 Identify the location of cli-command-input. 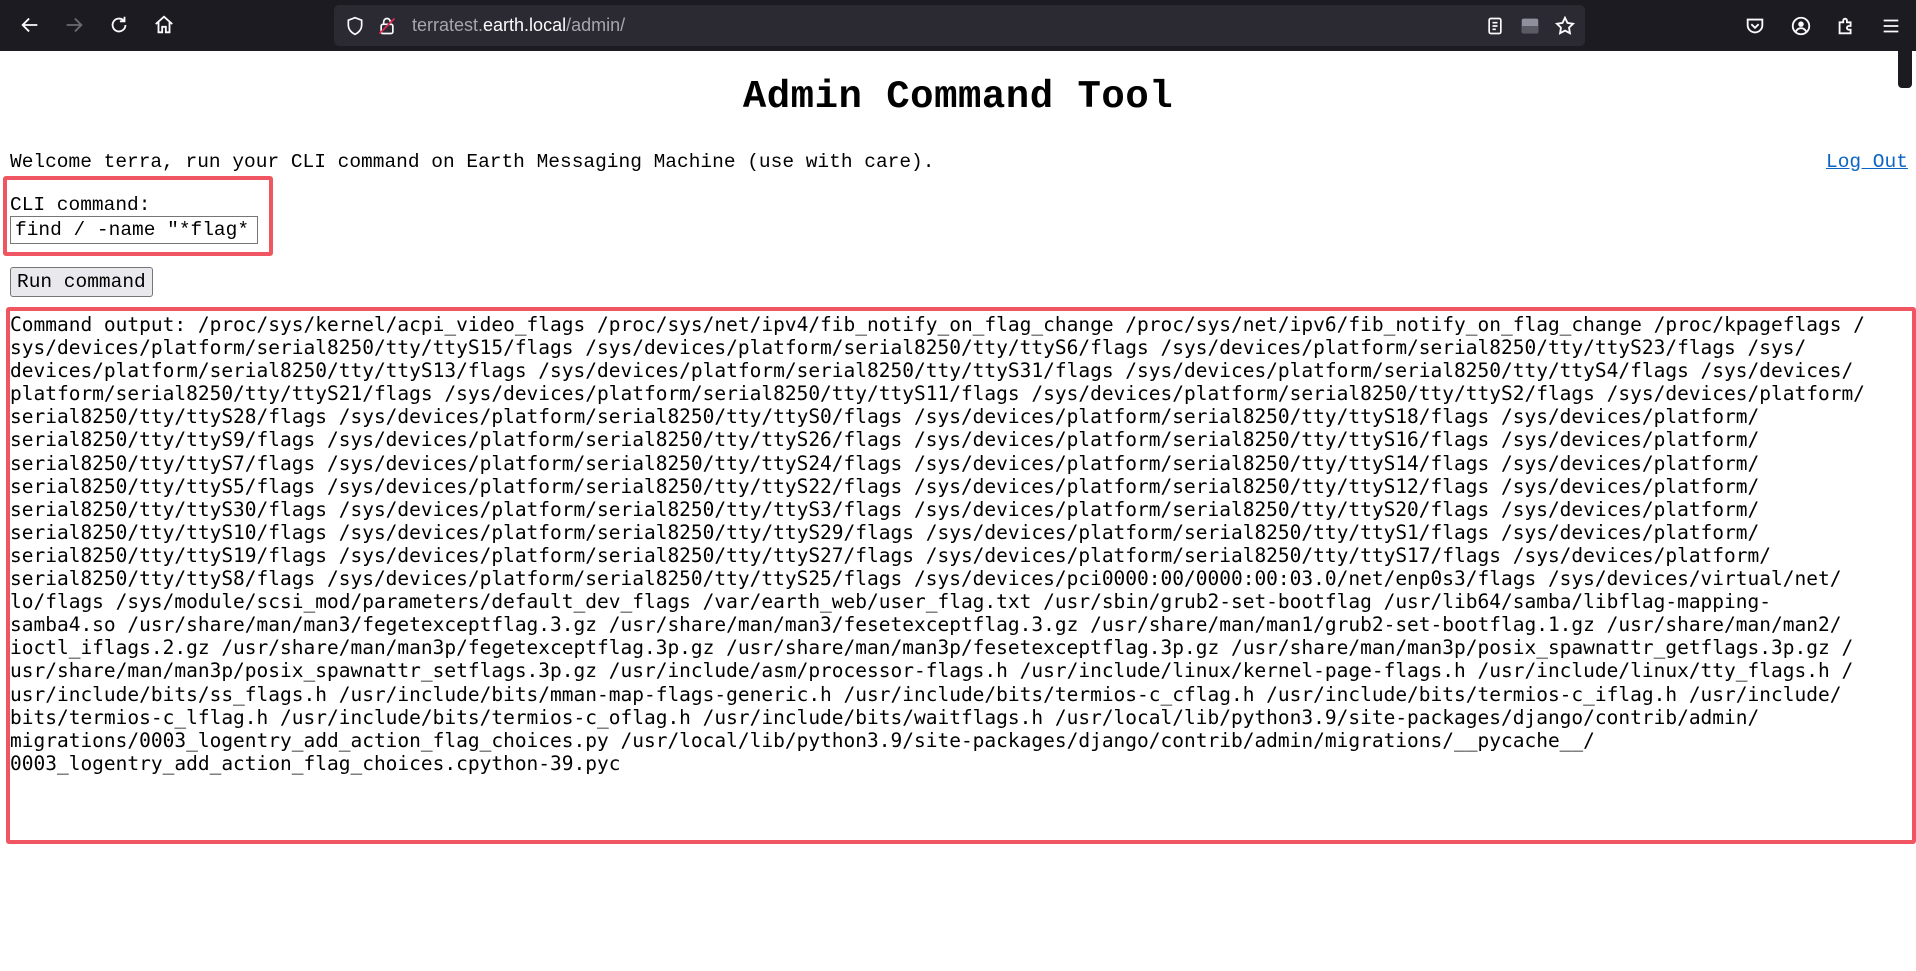
(134, 230).